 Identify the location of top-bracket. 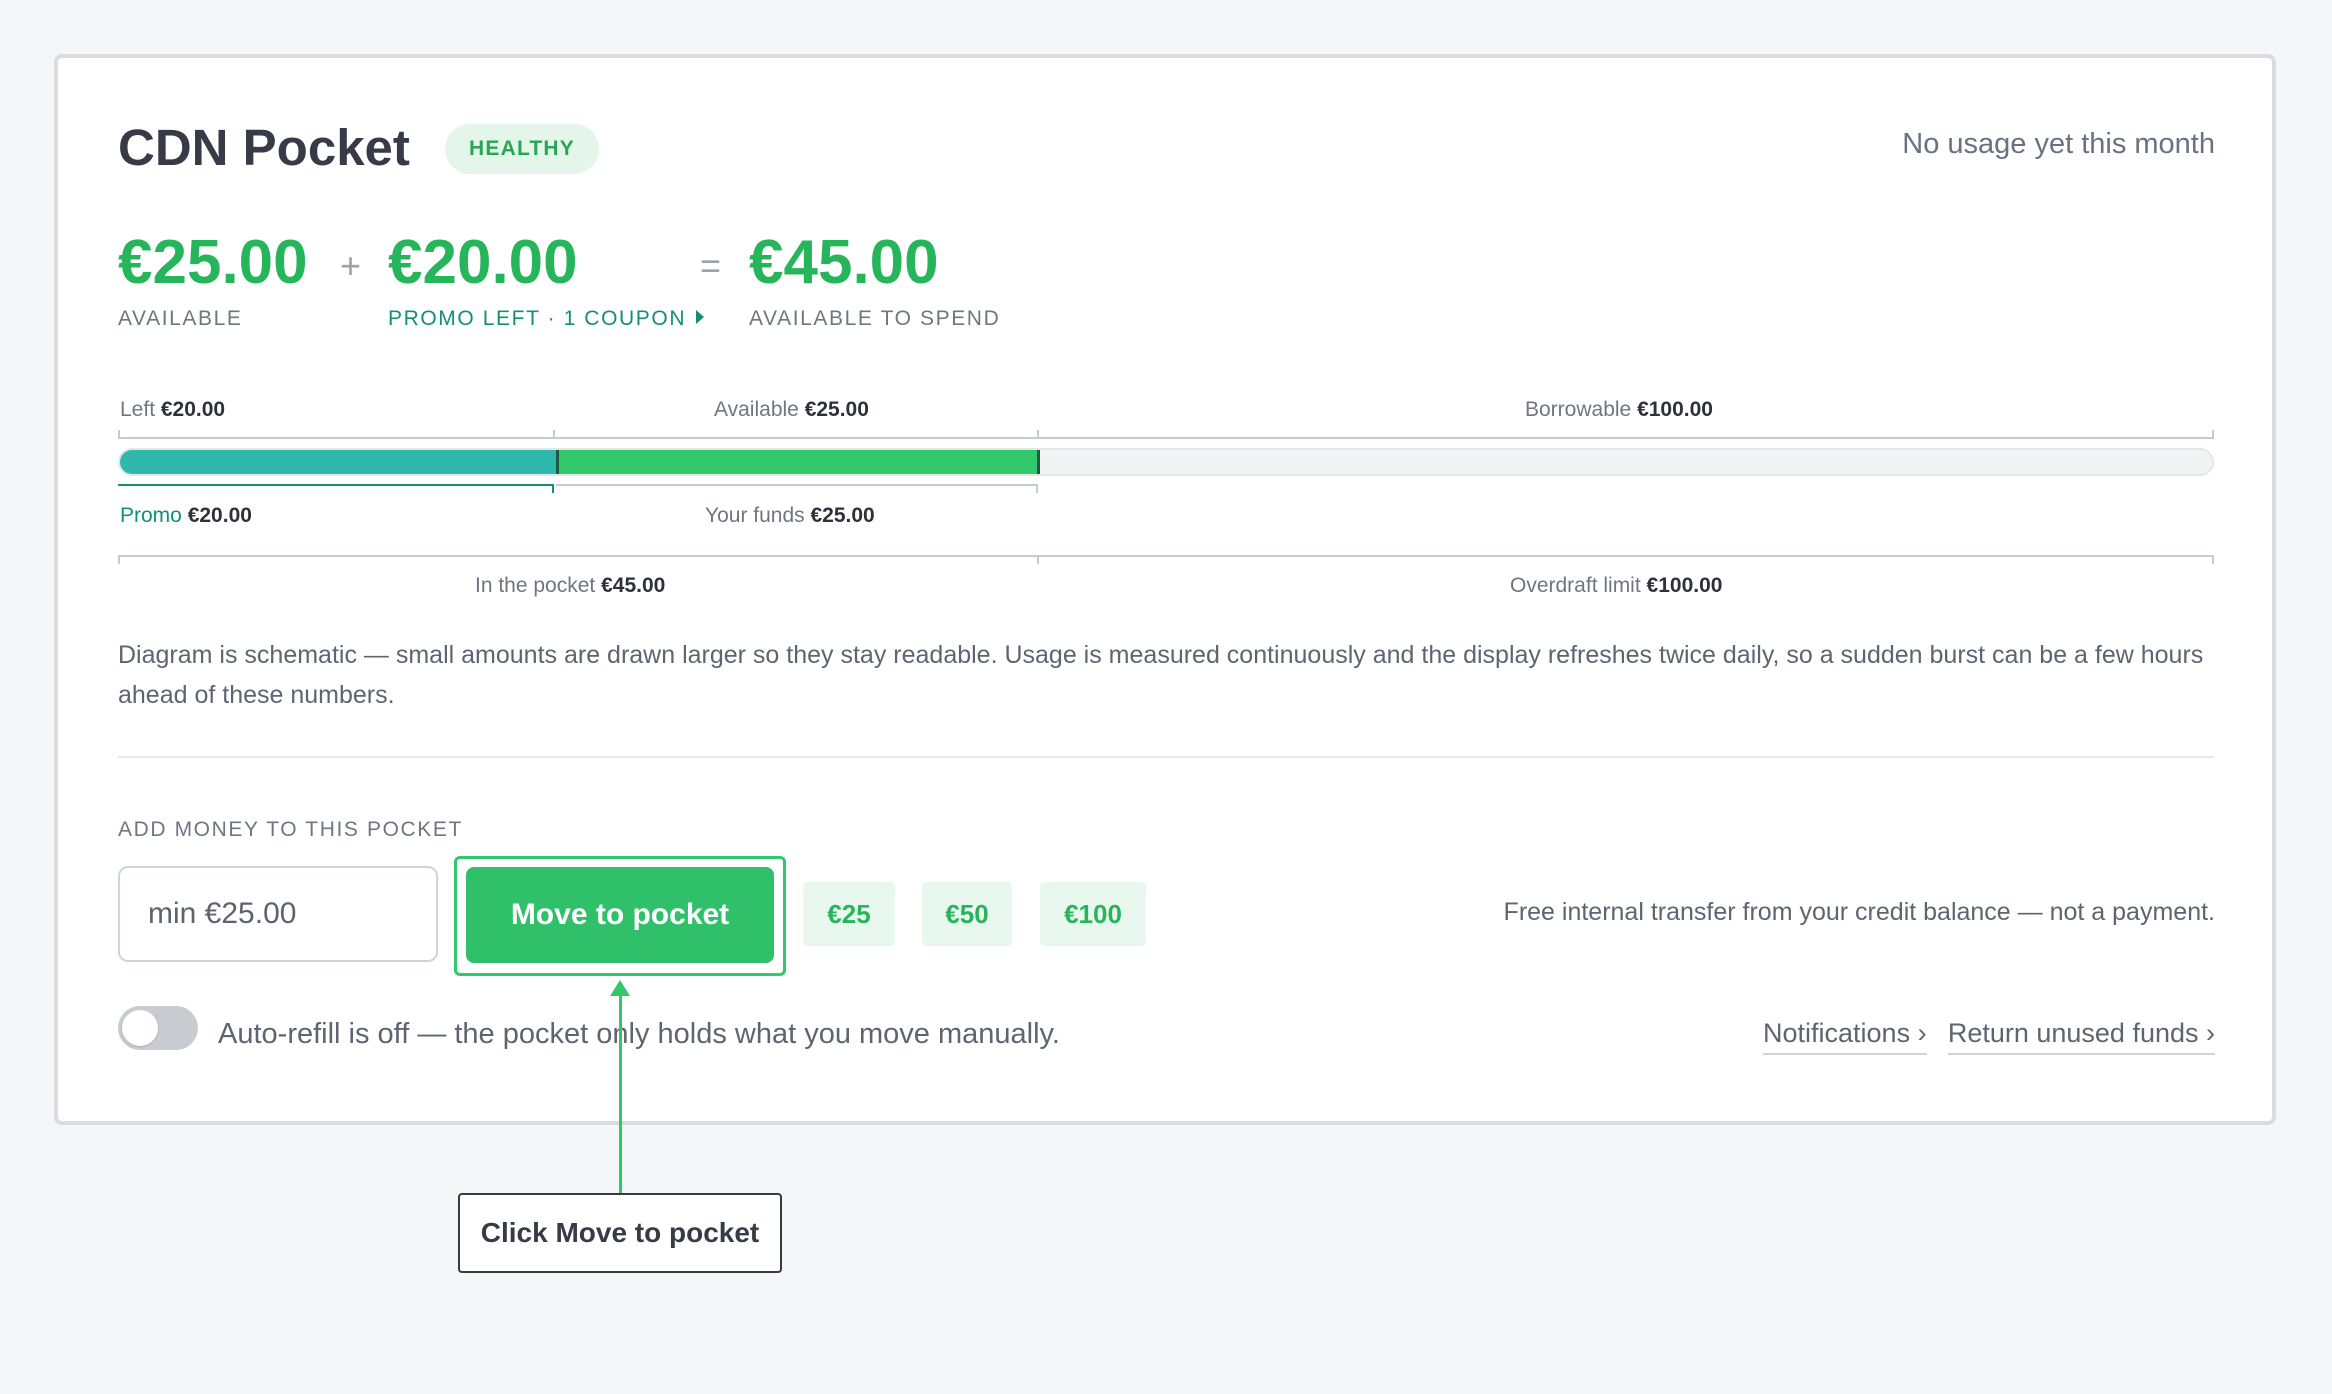
(1166, 438).